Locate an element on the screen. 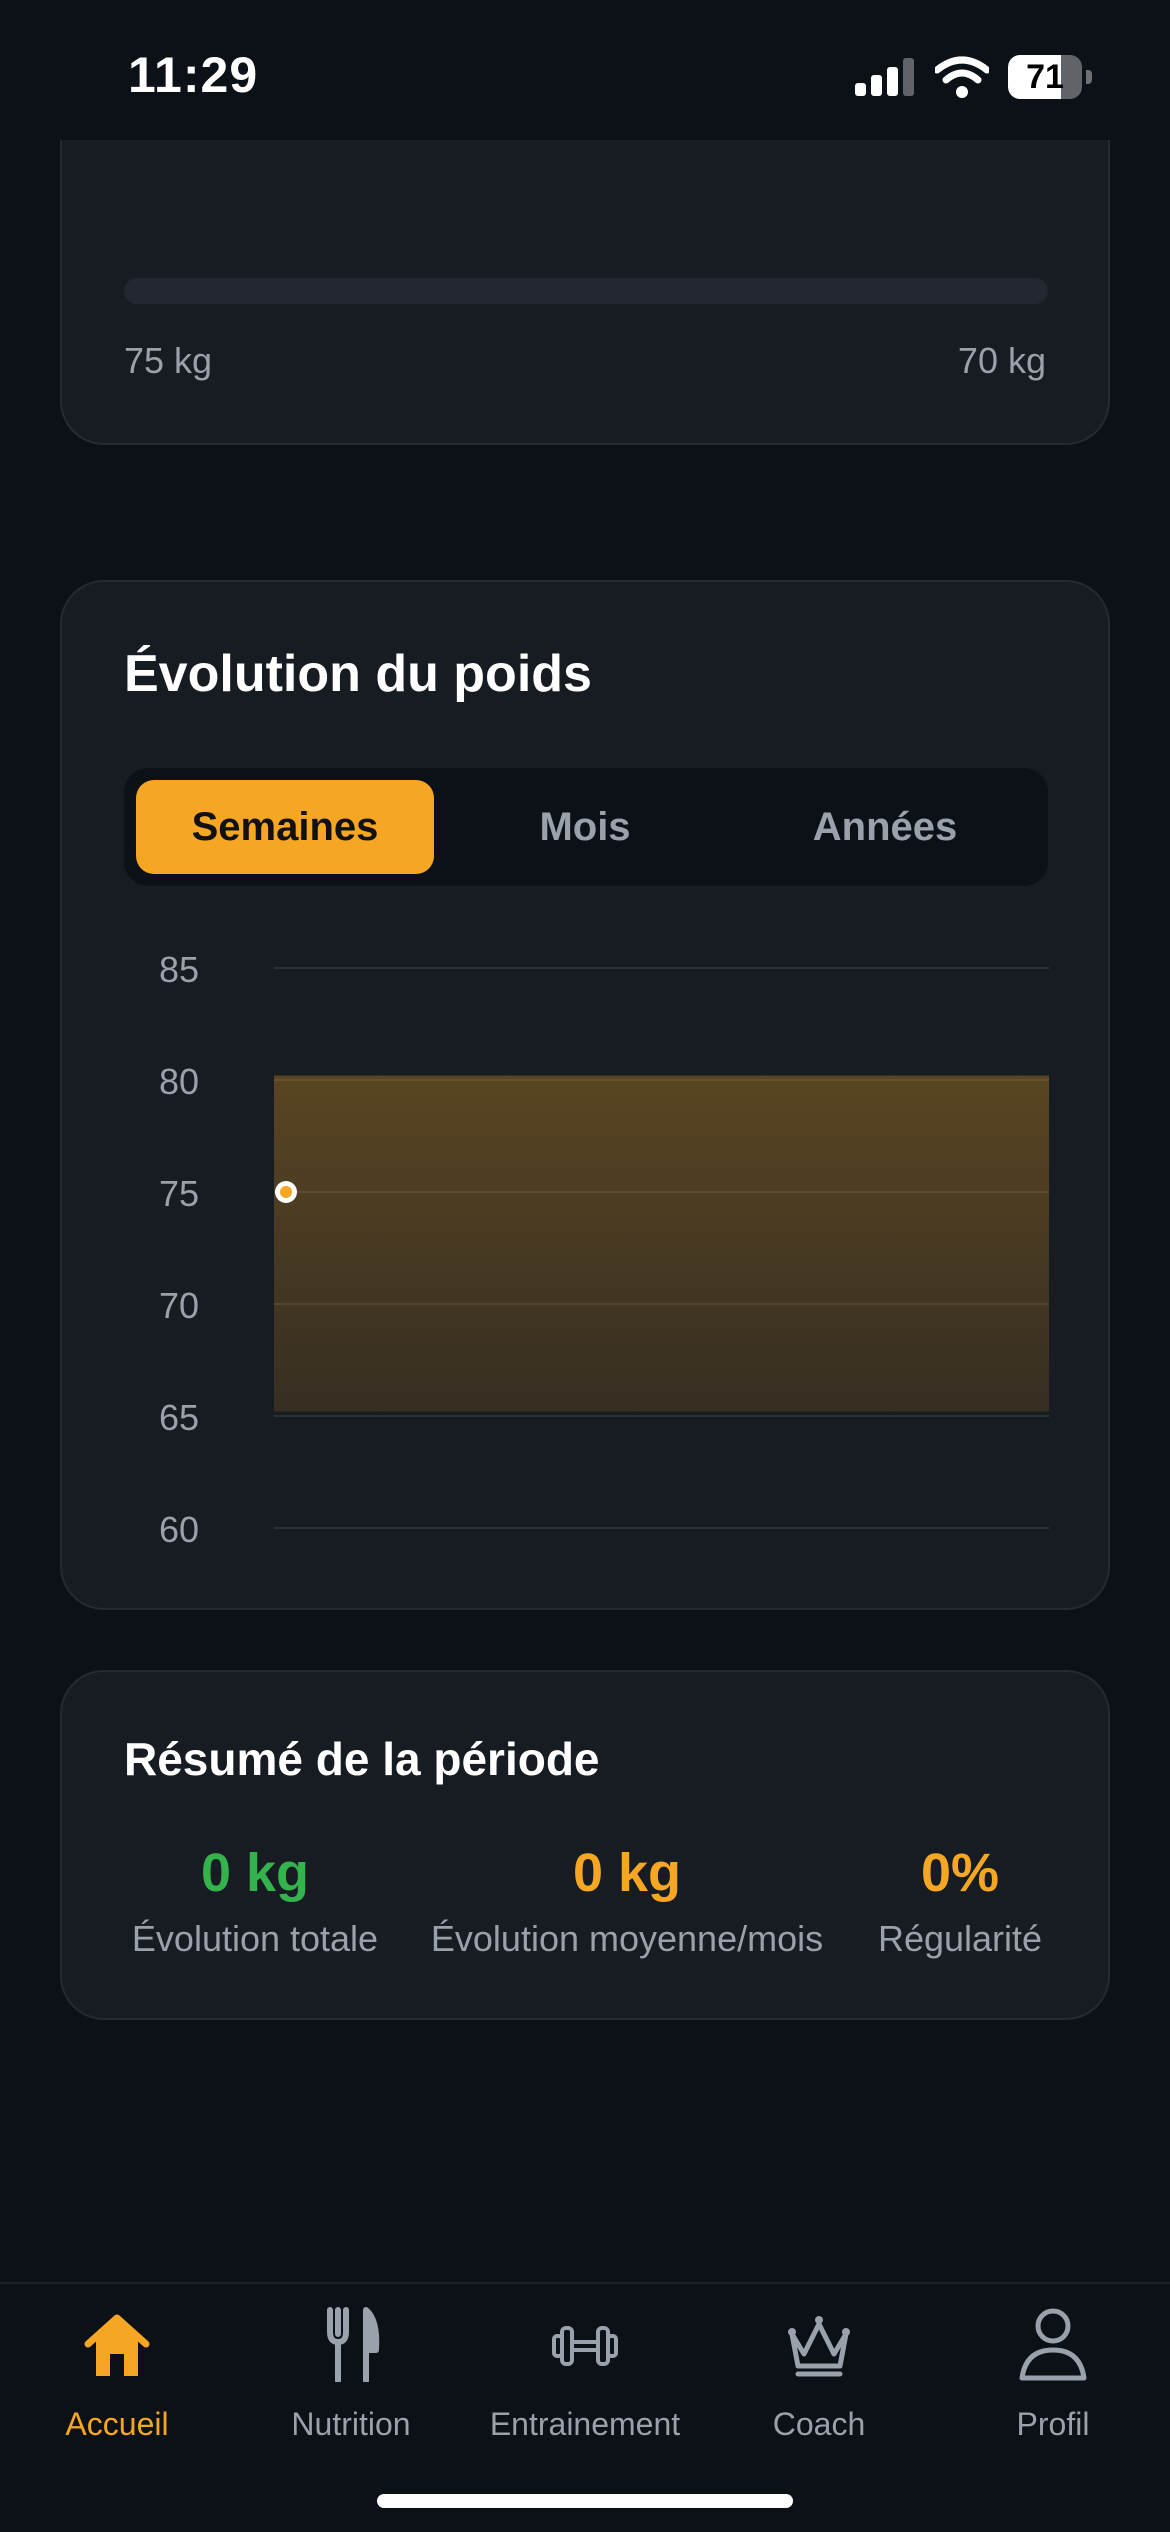  stat-total-evolution: 0 kg Évolution totale is located at coordinates (255, 1901).